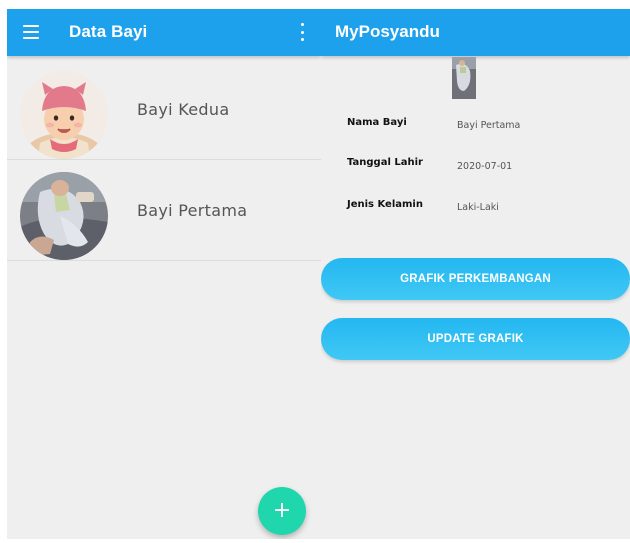  Describe the element at coordinates (475, 339) in the screenshot. I see `update-grafik-button: UPDATE GRAFIK` at that location.